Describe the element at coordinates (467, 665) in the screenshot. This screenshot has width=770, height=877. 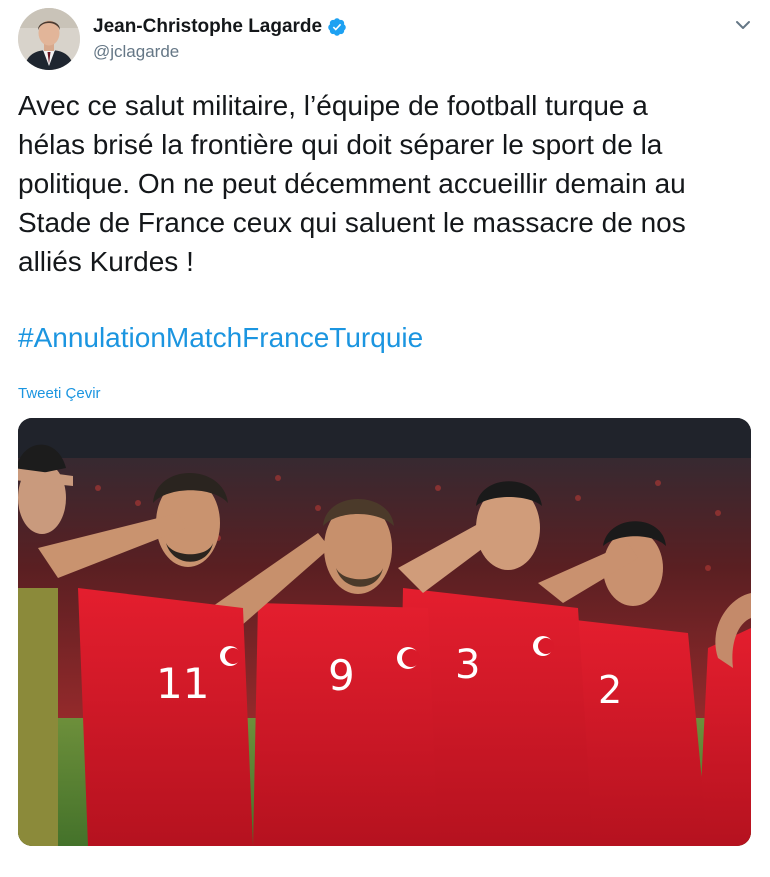
I see `jersey-number: 3` at that location.